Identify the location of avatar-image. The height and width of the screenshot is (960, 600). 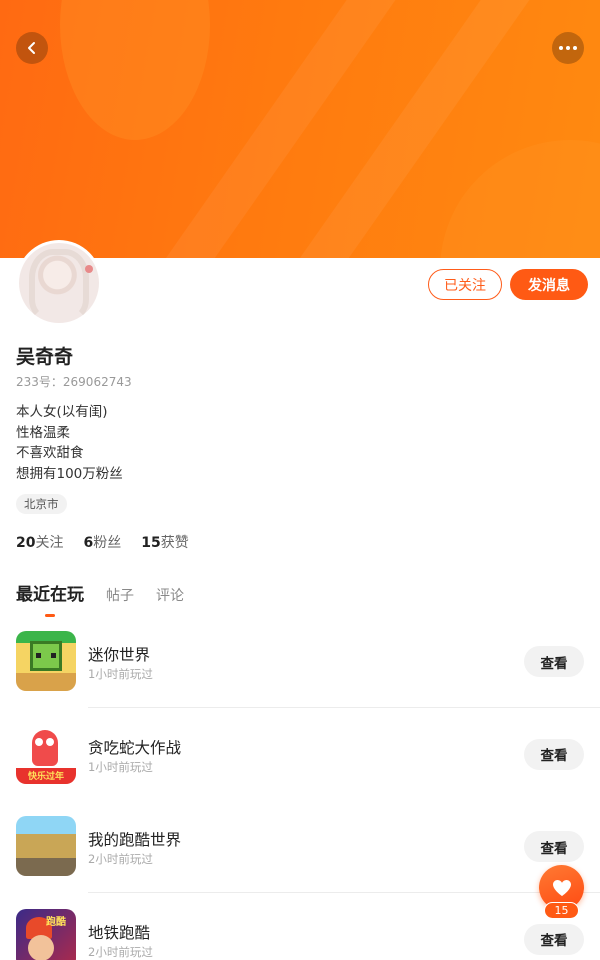
(59, 283).